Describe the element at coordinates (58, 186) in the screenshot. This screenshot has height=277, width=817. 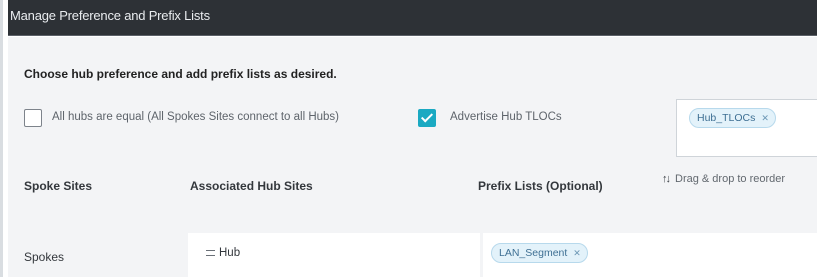
I see `header-spoke-sites: Spoke Sites` at that location.